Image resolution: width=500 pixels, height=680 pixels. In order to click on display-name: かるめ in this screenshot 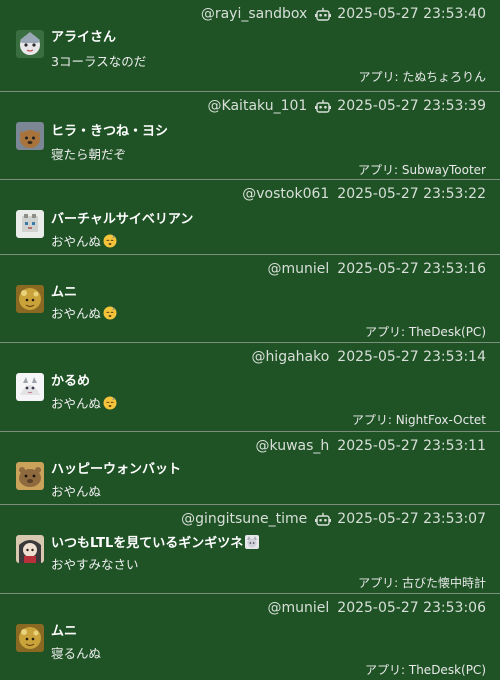, I will do `click(70, 379)`.